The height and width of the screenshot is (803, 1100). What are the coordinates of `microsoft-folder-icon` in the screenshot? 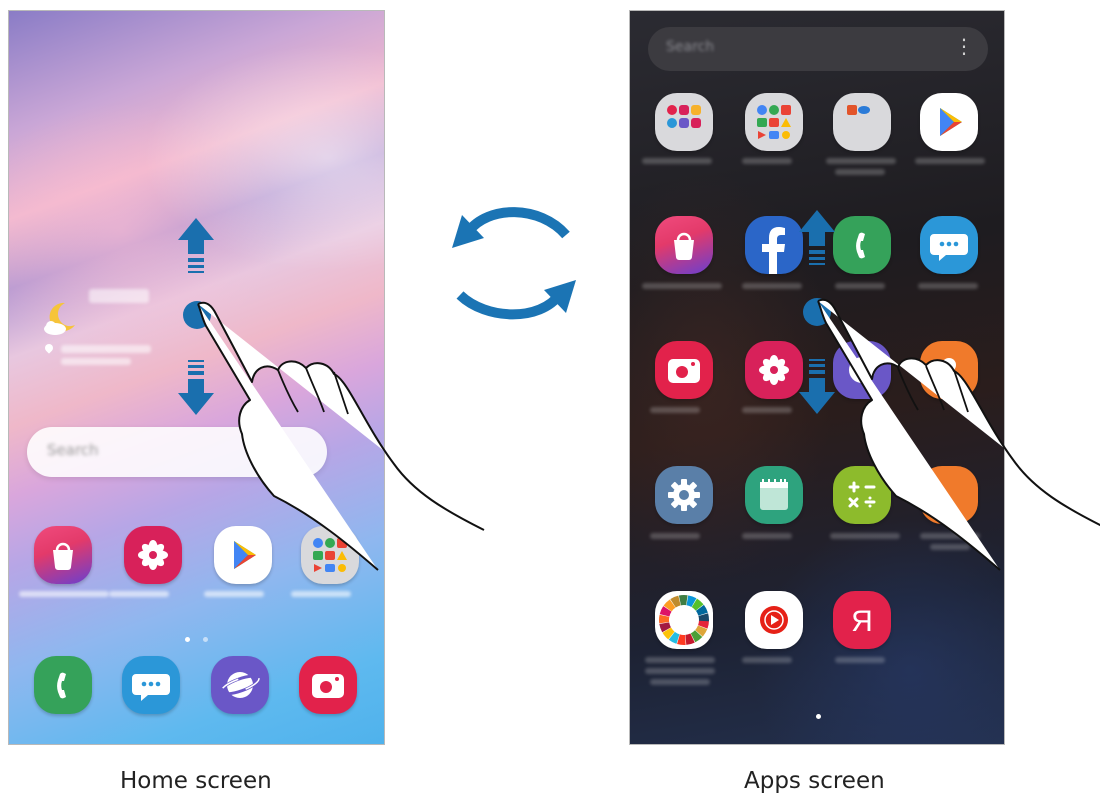 It's located at (862, 122).